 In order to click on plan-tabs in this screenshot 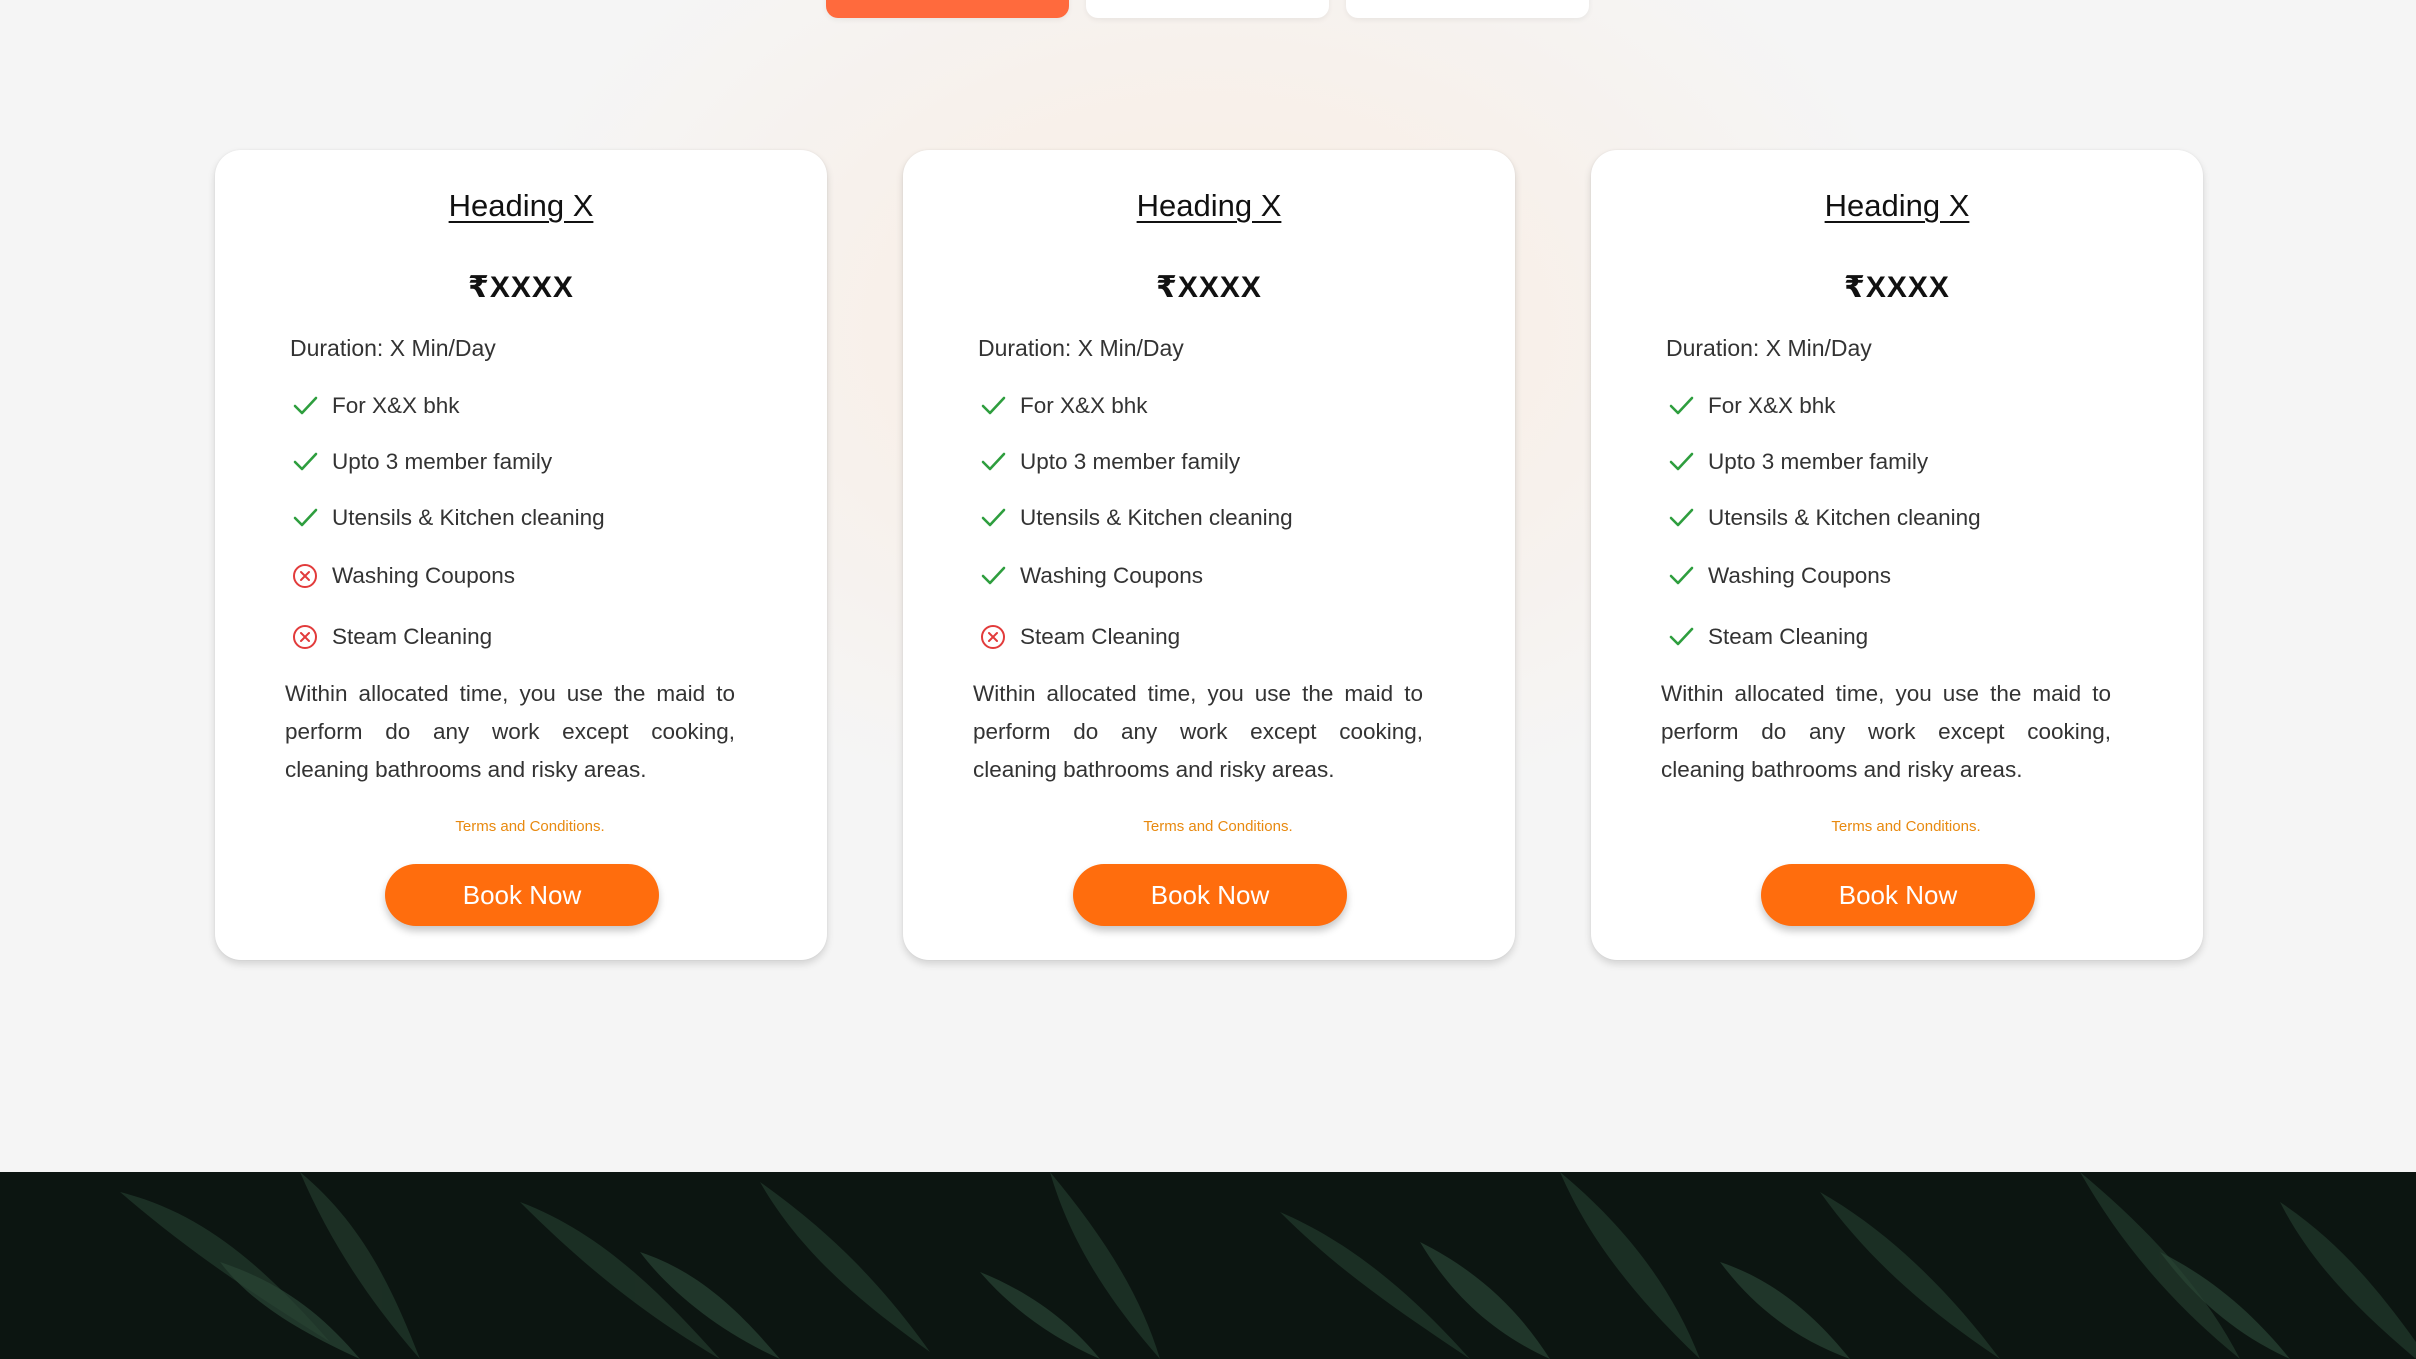, I will do `click(1208, 9)`.